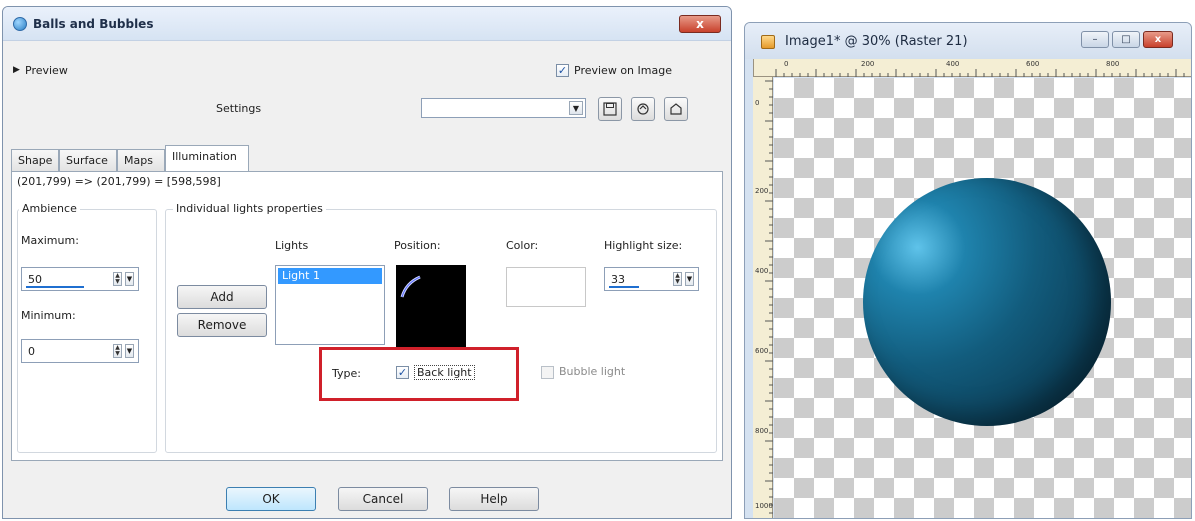 The image size is (1195, 521). I want to click on bubble-light-checkbox, so click(547, 372).